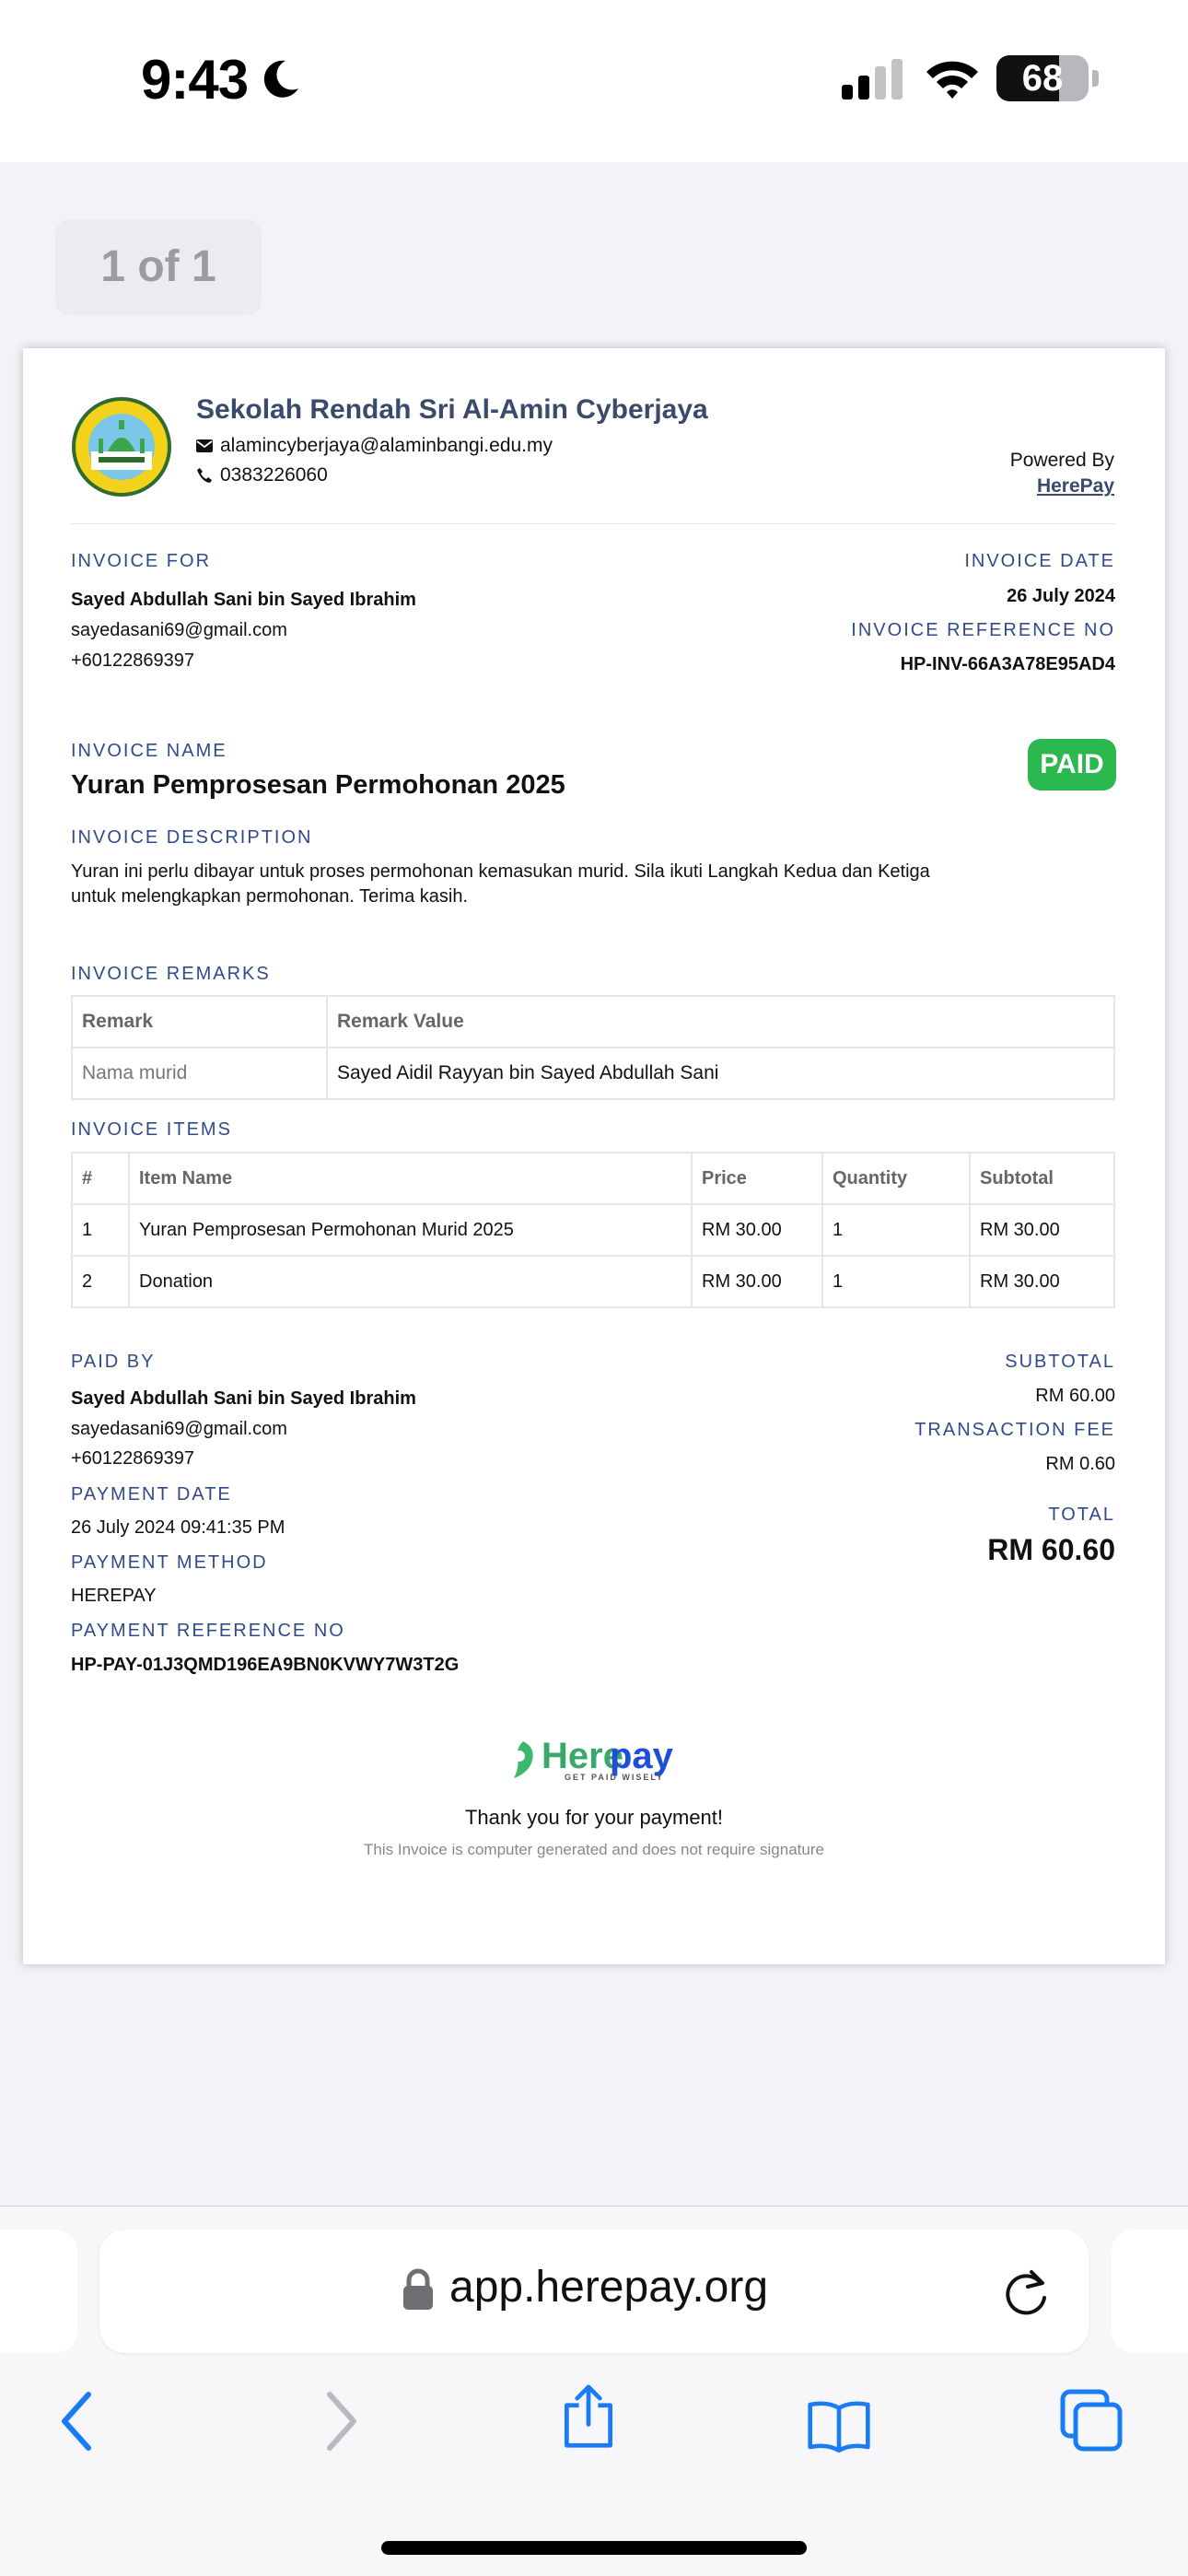 The width and height of the screenshot is (1188, 2576). What do you see at coordinates (594, 1760) in the screenshot?
I see `herepay-brand-logo: Here pay GET PAID WISELY` at bounding box center [594, 1760].